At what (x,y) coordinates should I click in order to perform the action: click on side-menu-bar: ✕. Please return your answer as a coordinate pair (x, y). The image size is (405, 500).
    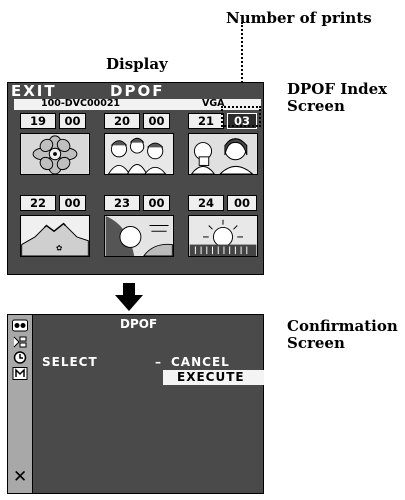
    Looking at the image, I should click on (20, 404).